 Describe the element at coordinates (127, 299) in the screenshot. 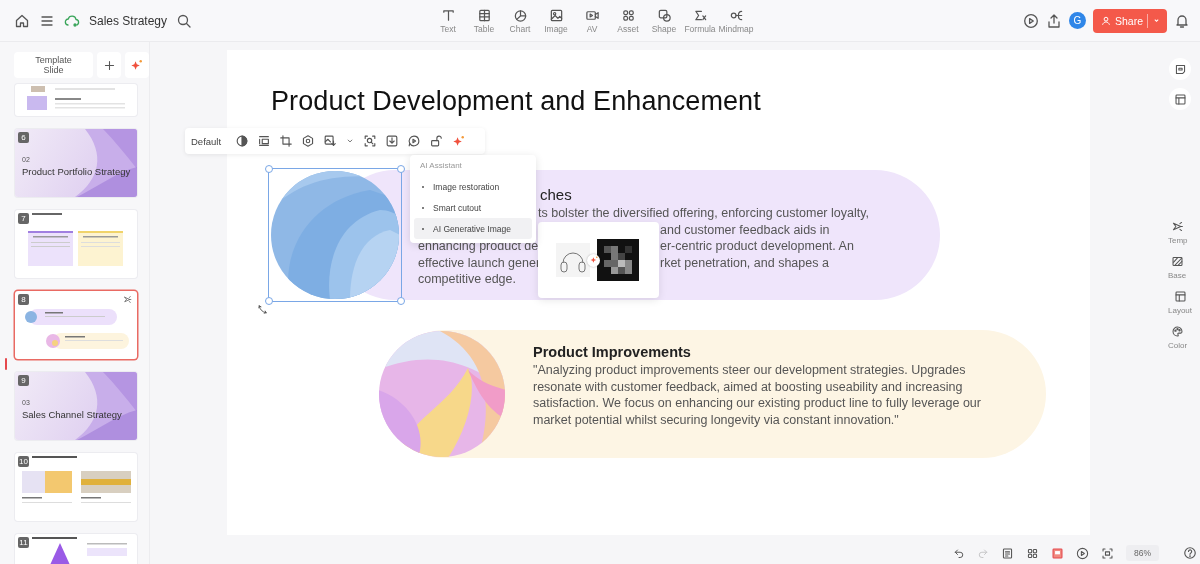

I see `animation-icon` at that location.